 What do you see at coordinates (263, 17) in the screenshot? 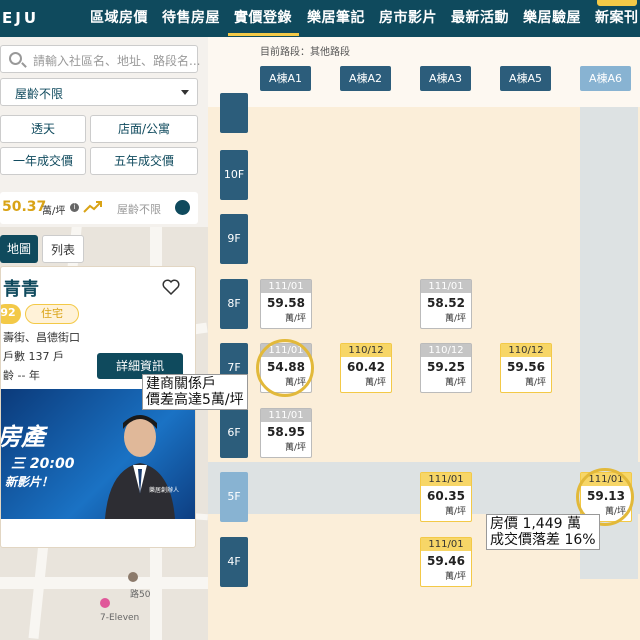
I see `nav-item-actual-price: 實價登錄` at bounding box center [263, 17].